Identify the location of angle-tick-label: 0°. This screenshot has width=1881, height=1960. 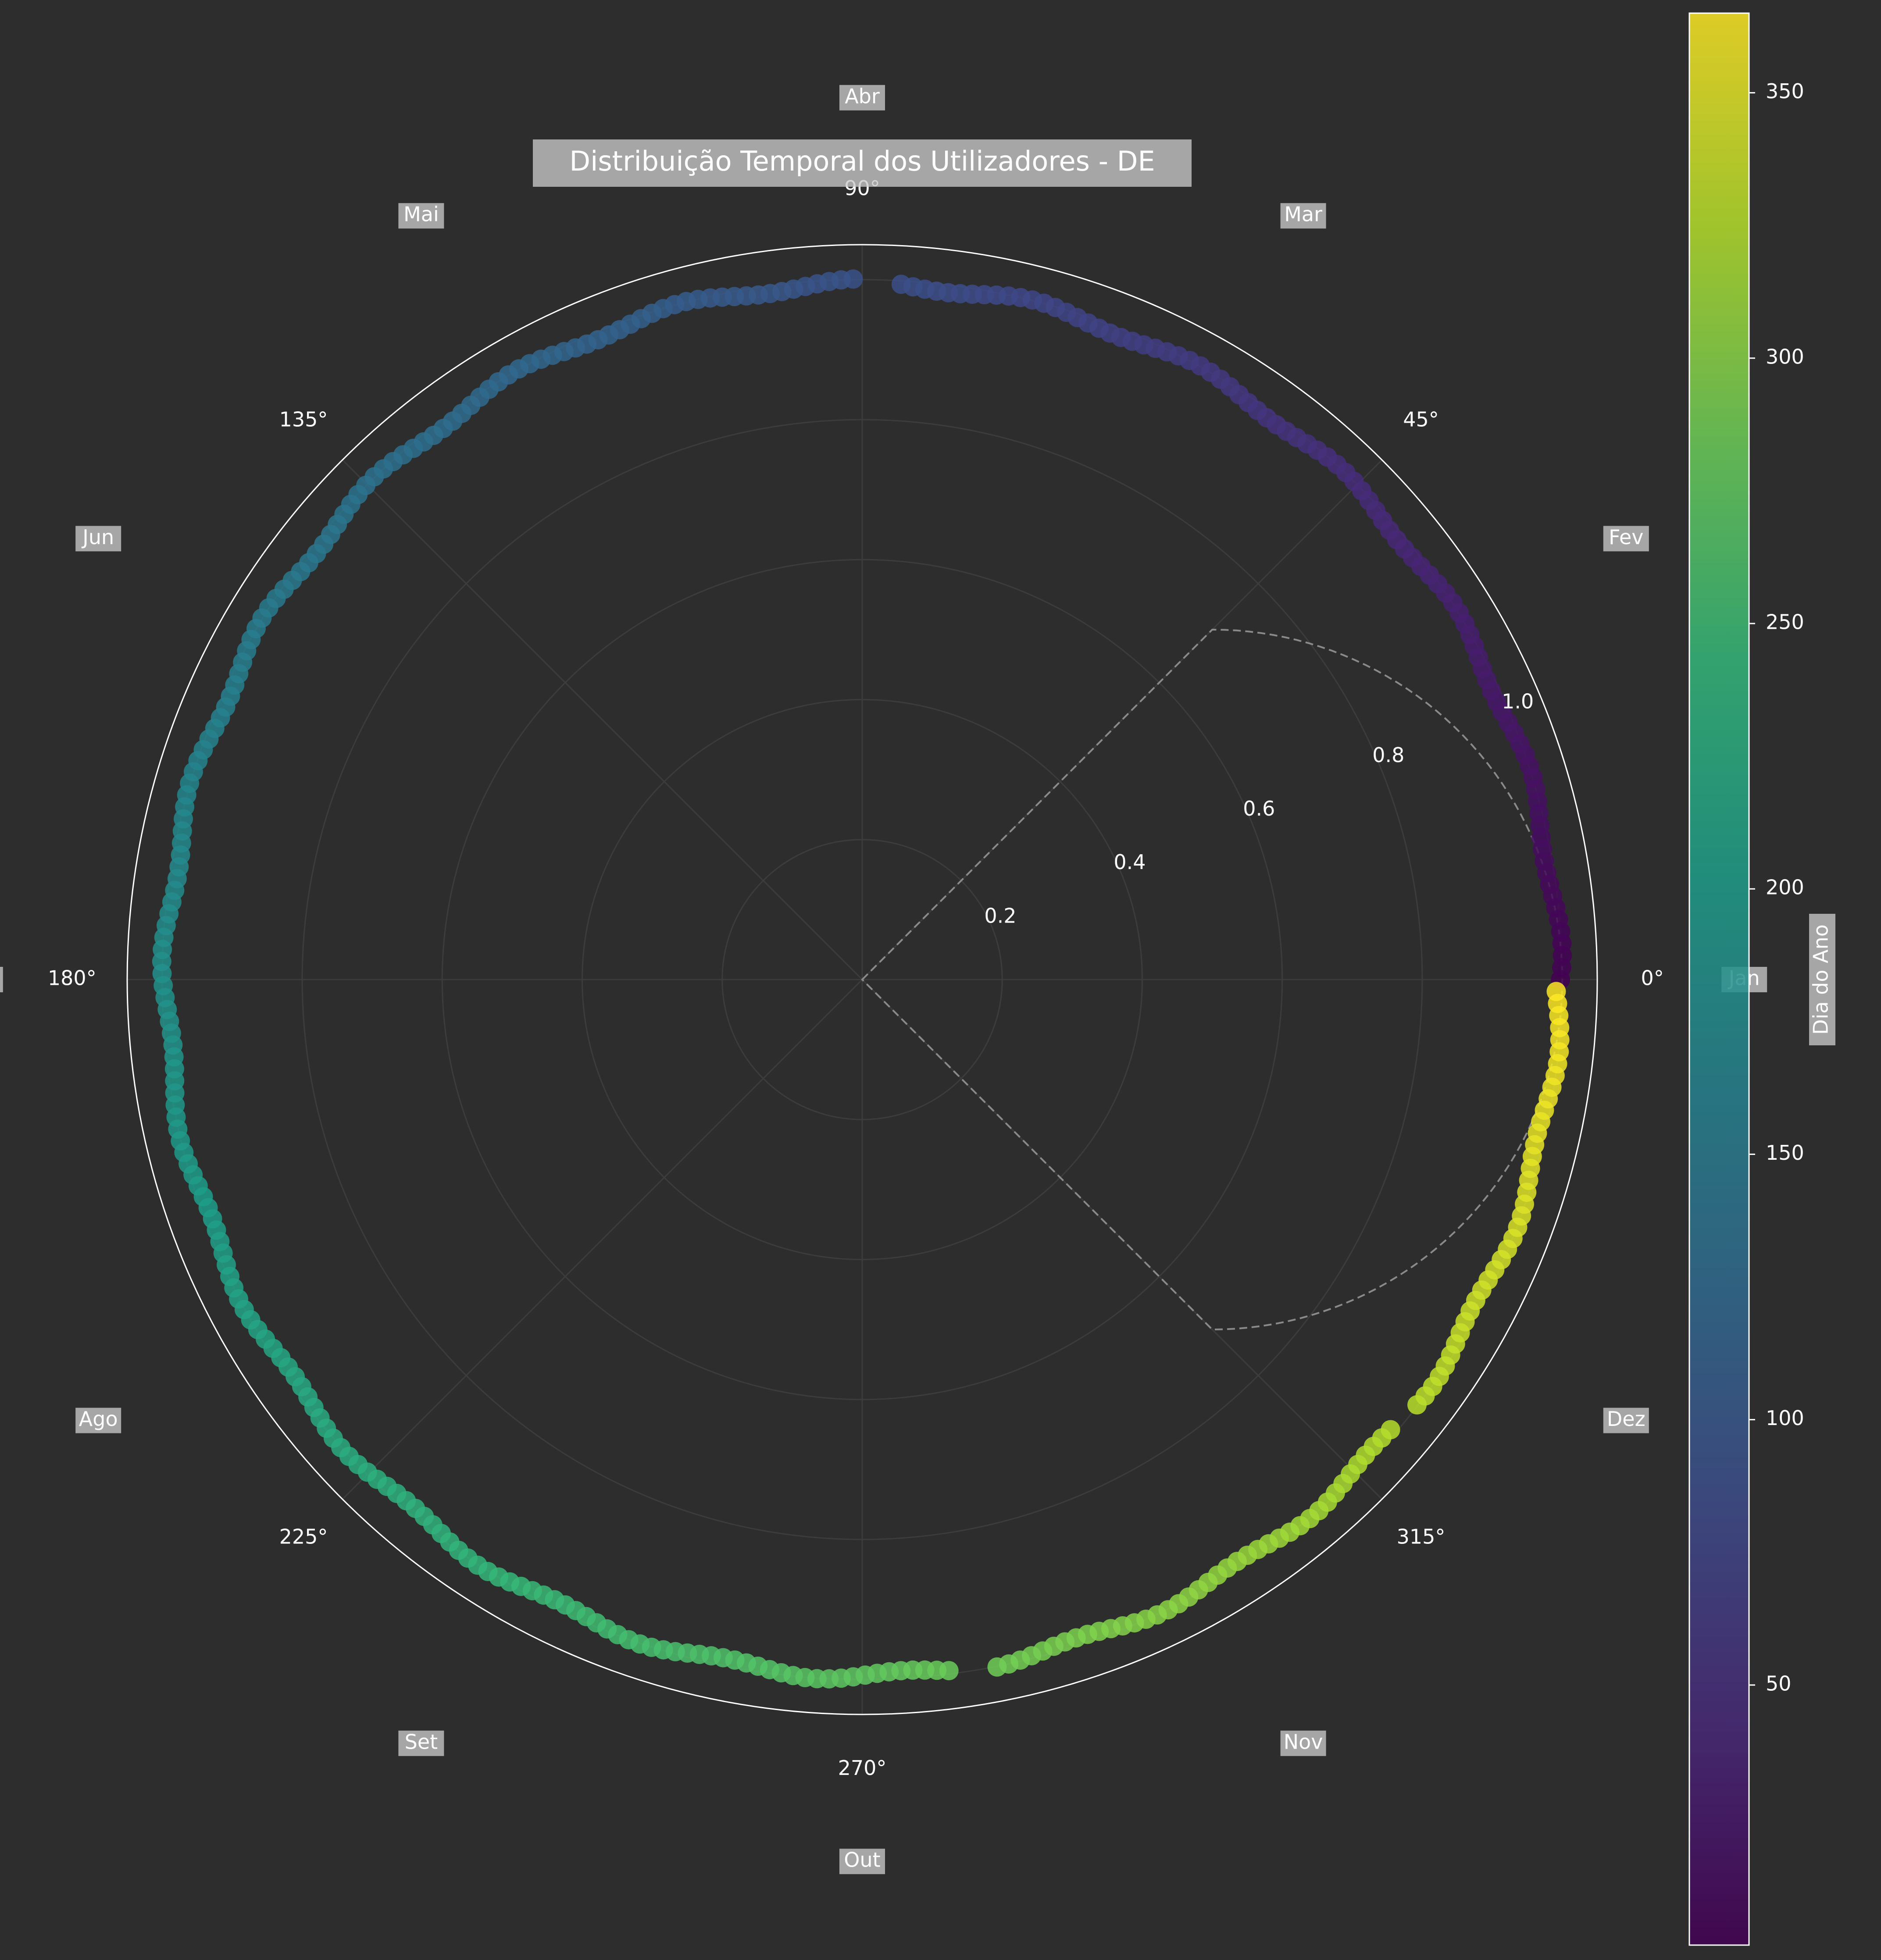
(1652, 978).